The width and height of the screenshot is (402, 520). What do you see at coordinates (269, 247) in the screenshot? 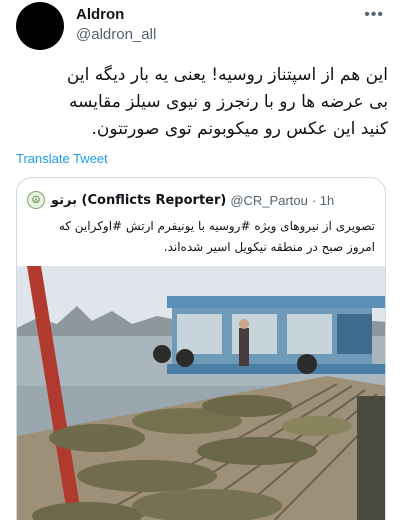
I see `quoted-text-line: امروز صبح در منطقه نیکویل اسیر شده‌اند.` at bounding box center [269, 247].